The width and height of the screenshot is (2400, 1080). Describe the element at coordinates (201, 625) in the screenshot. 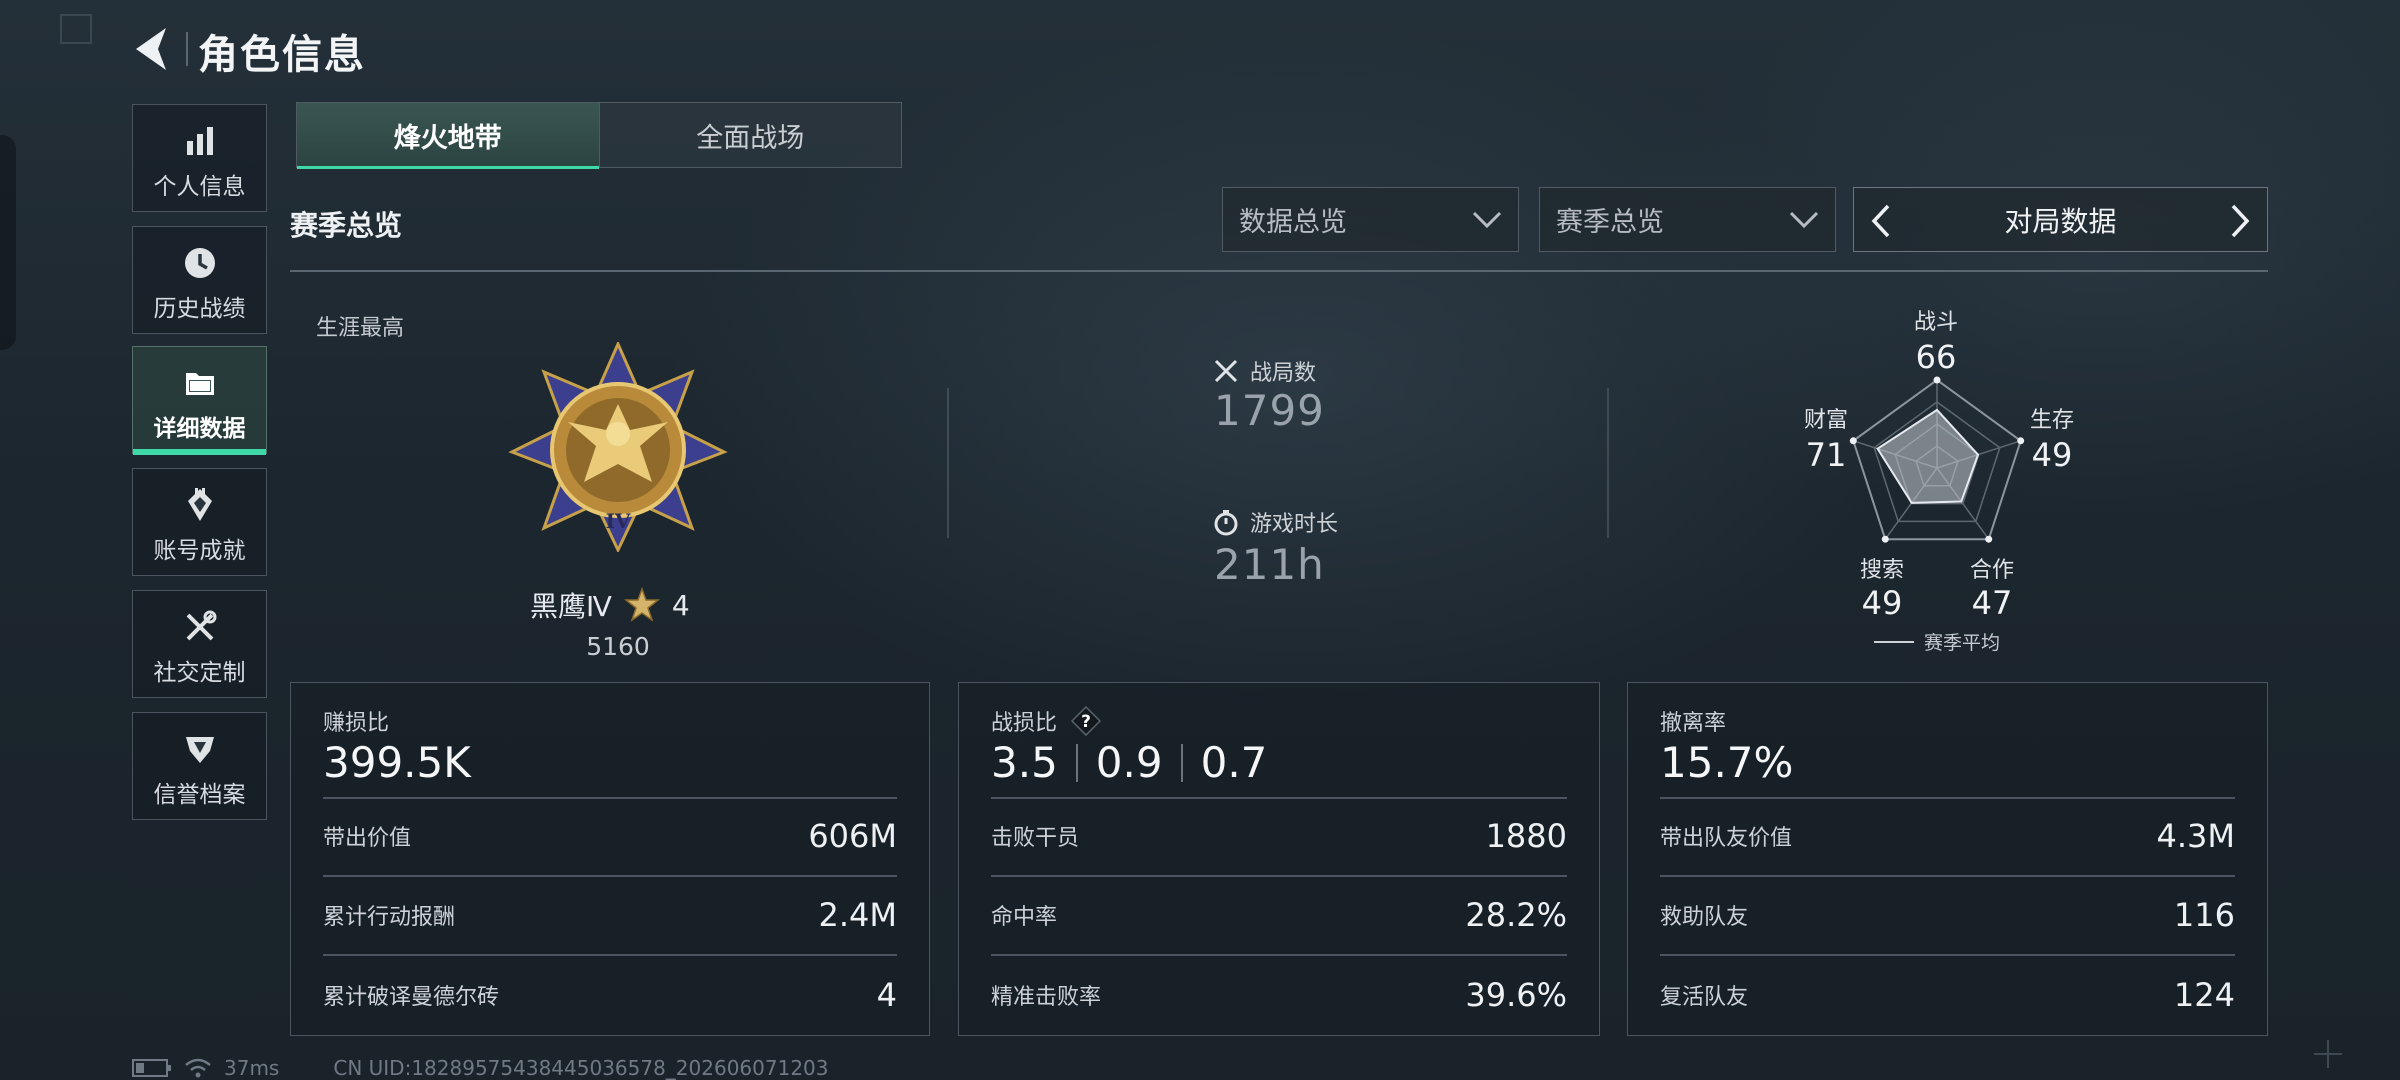

I see `tools-icon` at that location.